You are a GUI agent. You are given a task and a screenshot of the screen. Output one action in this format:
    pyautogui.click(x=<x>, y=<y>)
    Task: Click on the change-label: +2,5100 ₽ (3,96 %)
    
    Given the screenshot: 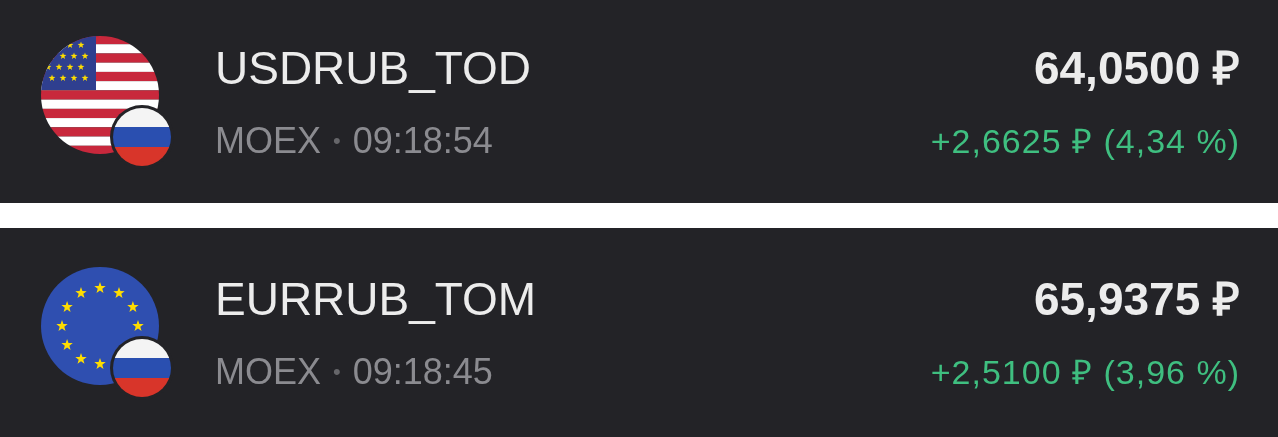 What is the action you would take?
    pyautogui.click(x=1085, y=372)
    